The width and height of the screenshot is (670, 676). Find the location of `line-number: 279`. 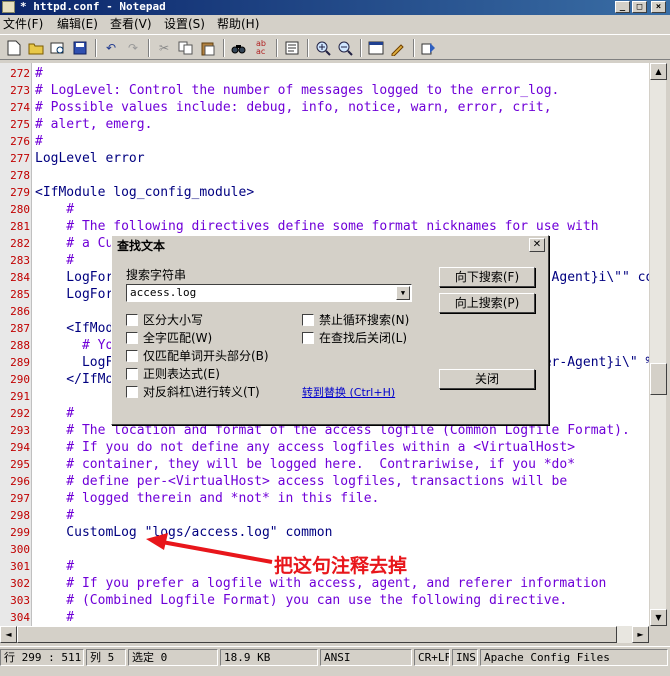

line-number: 279 is located at coordinates (20, 192).